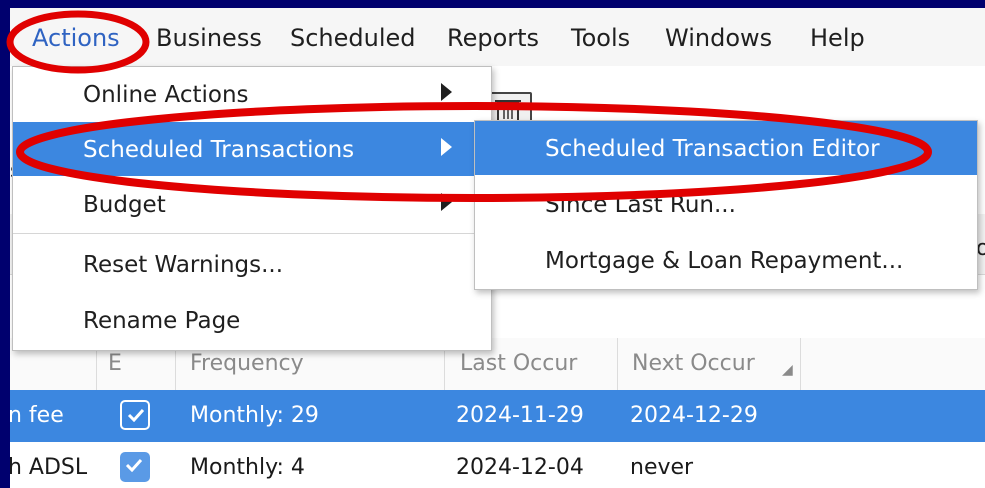 This screenshot has width=985, height=488. What do you see at coordinates (254, 415) in the screenshot?
I see `cell-frequency: Monthly: 29` at bounding box center [254, 415].